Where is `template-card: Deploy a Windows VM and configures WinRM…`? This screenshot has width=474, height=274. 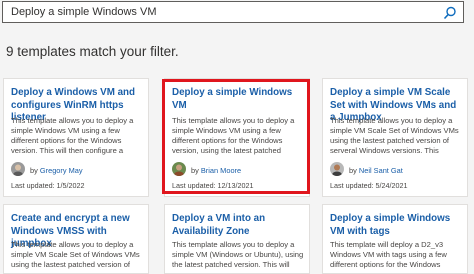 template-card: Deploy a Windows VM and configures WinRM… is located at coordinates (76, 137).